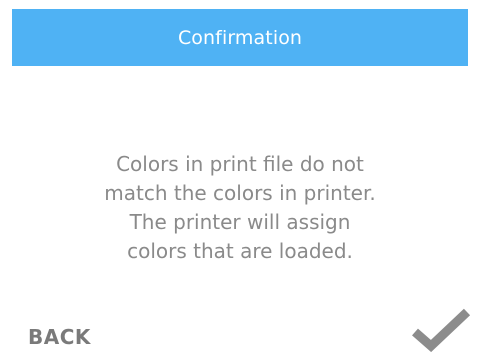  What do you see at coordinates (240, 251) in the screenshot?
I see `message-line: colors that are loaded.` at bounding box center [240, 251].